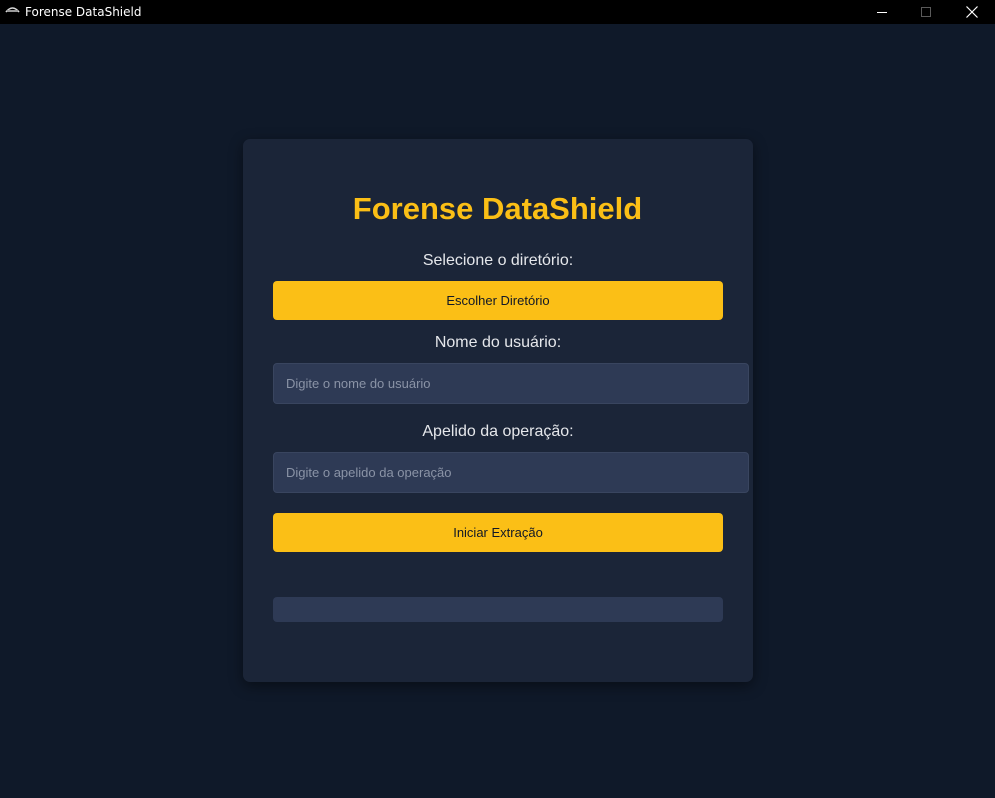 The width and height of the screenshot is (995, 798). I want to click on page-title: Forense DataShield, so click(497, 208).